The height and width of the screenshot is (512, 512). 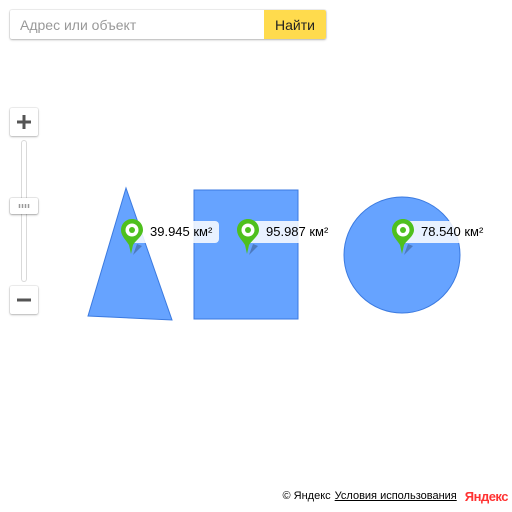 What do you see at coordinates (176, 232) in the screenshot?
I see `area-label-triangle: 39.945 км²` at bounding box center [176, 232].